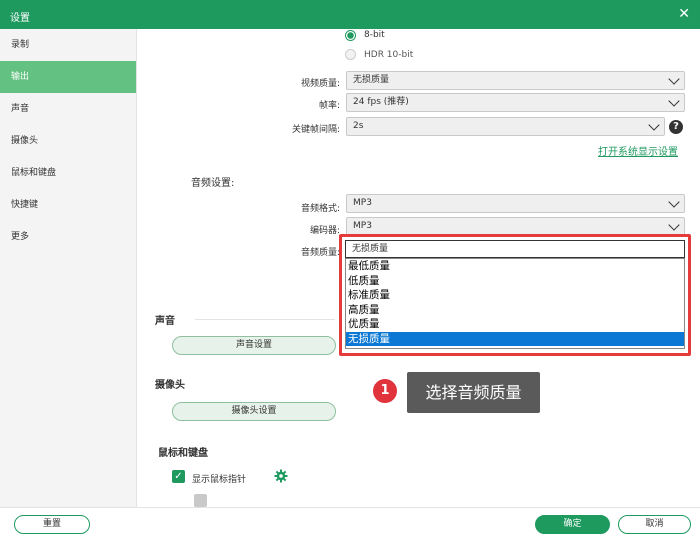 The height and width of the screenshot is (543, 700). I want to click on audio-quality-options: 最低质量 低质量 标准质量 高质量 优质量 无损质量, so click(515, 303).